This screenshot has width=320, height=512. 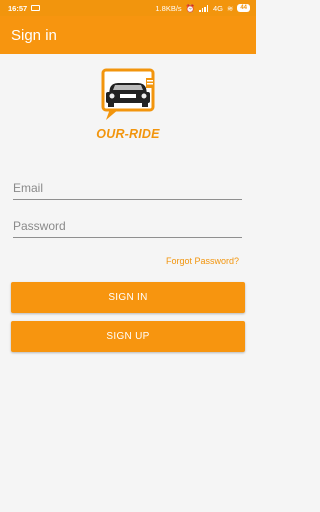 I want to click on app-logo: OUR-RIDE, so click(x=128, y=108).